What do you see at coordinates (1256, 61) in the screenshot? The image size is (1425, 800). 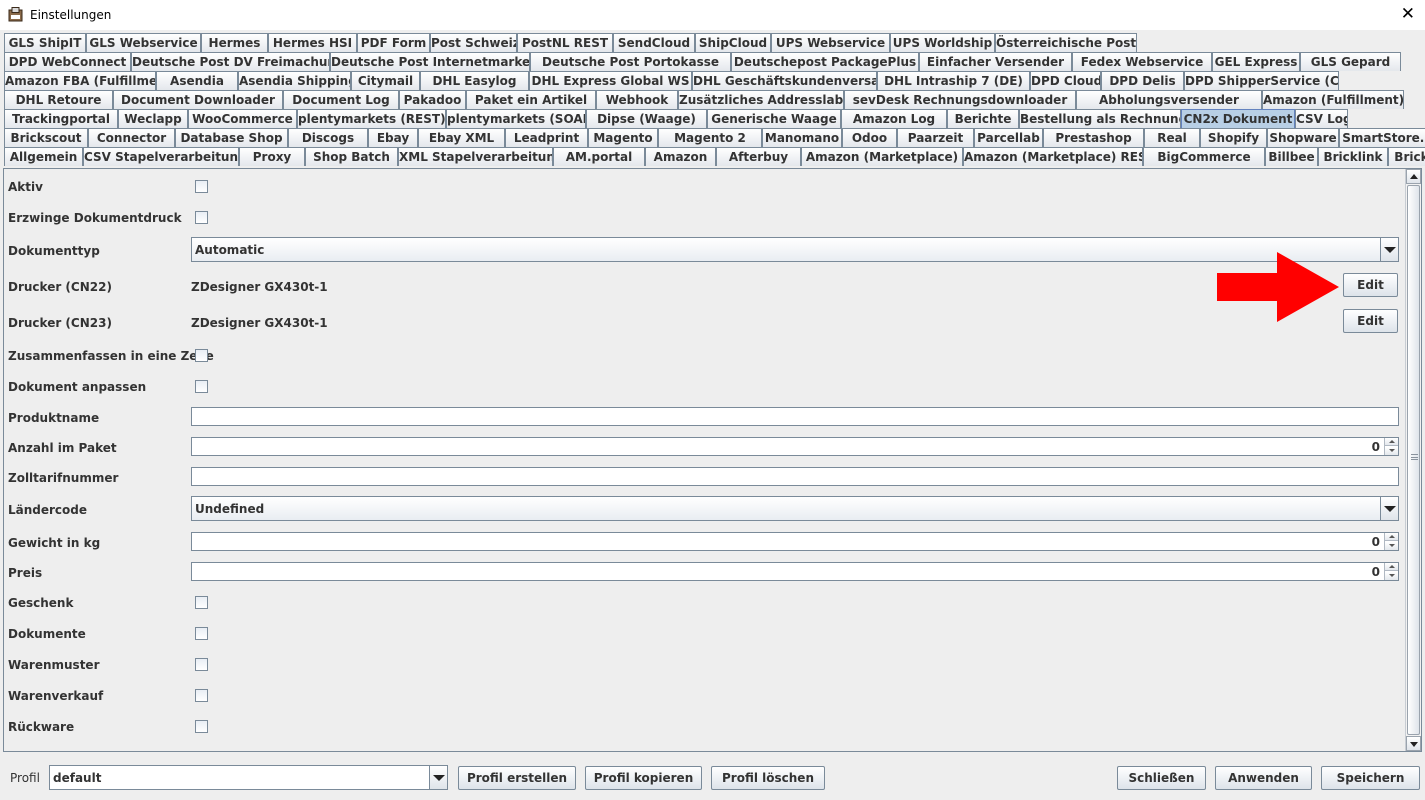 I see `tab-gel-express: GEL Express` at bounding box center [1256, 61].